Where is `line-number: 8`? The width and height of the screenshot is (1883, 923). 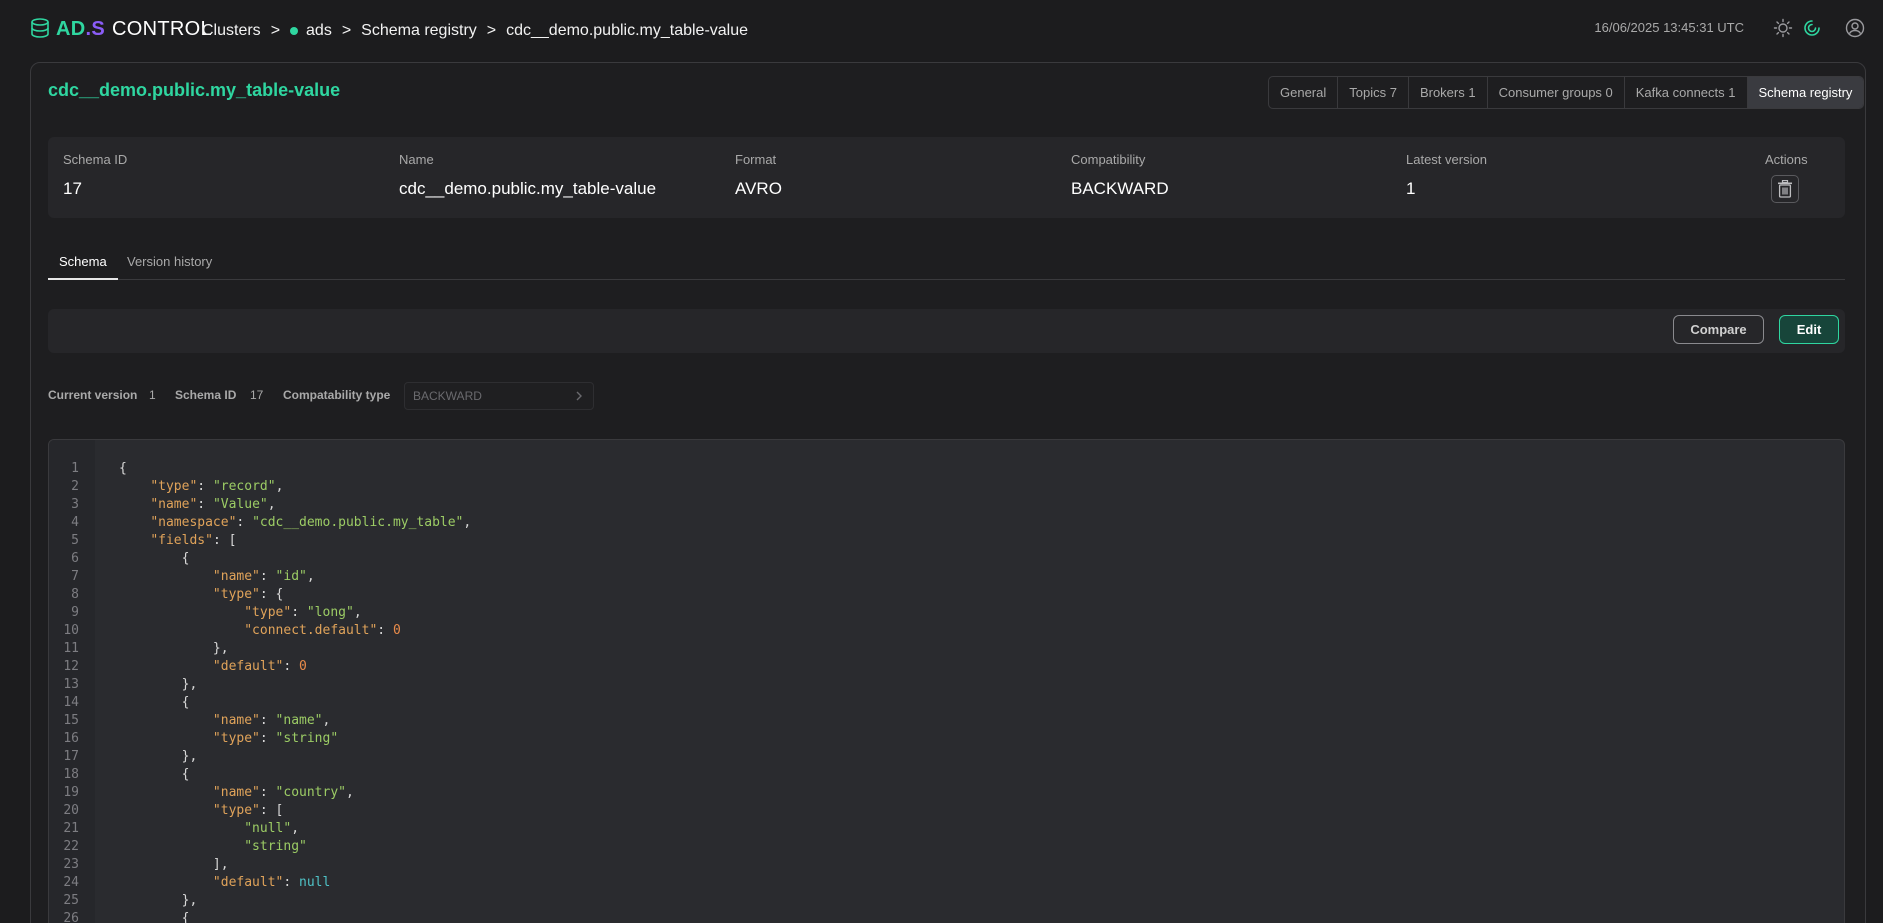 line-number: 8 is located at coordinates (75, 594).